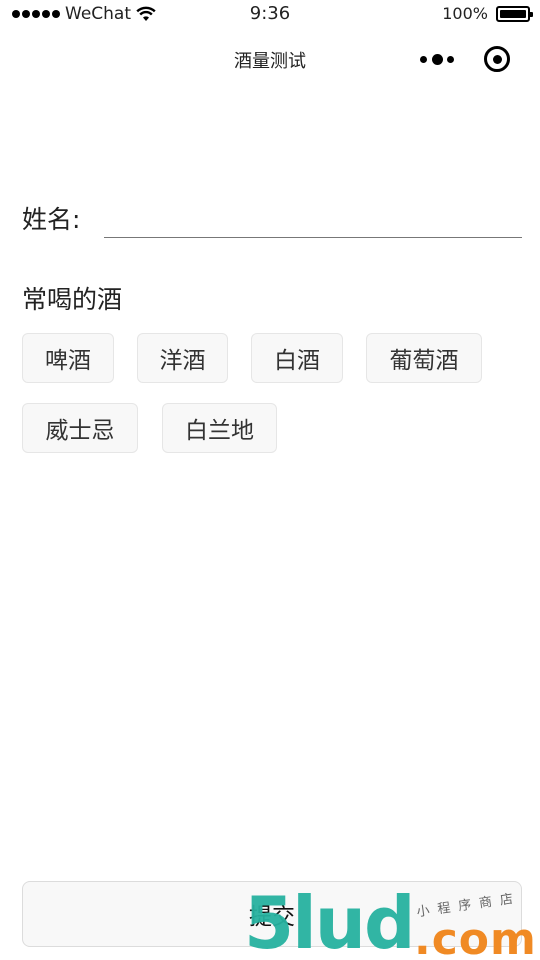  What do you see at coordinates (272, 914) in the screenshot?
I see `submit-button: 提交` at bounding box center [272, 914].